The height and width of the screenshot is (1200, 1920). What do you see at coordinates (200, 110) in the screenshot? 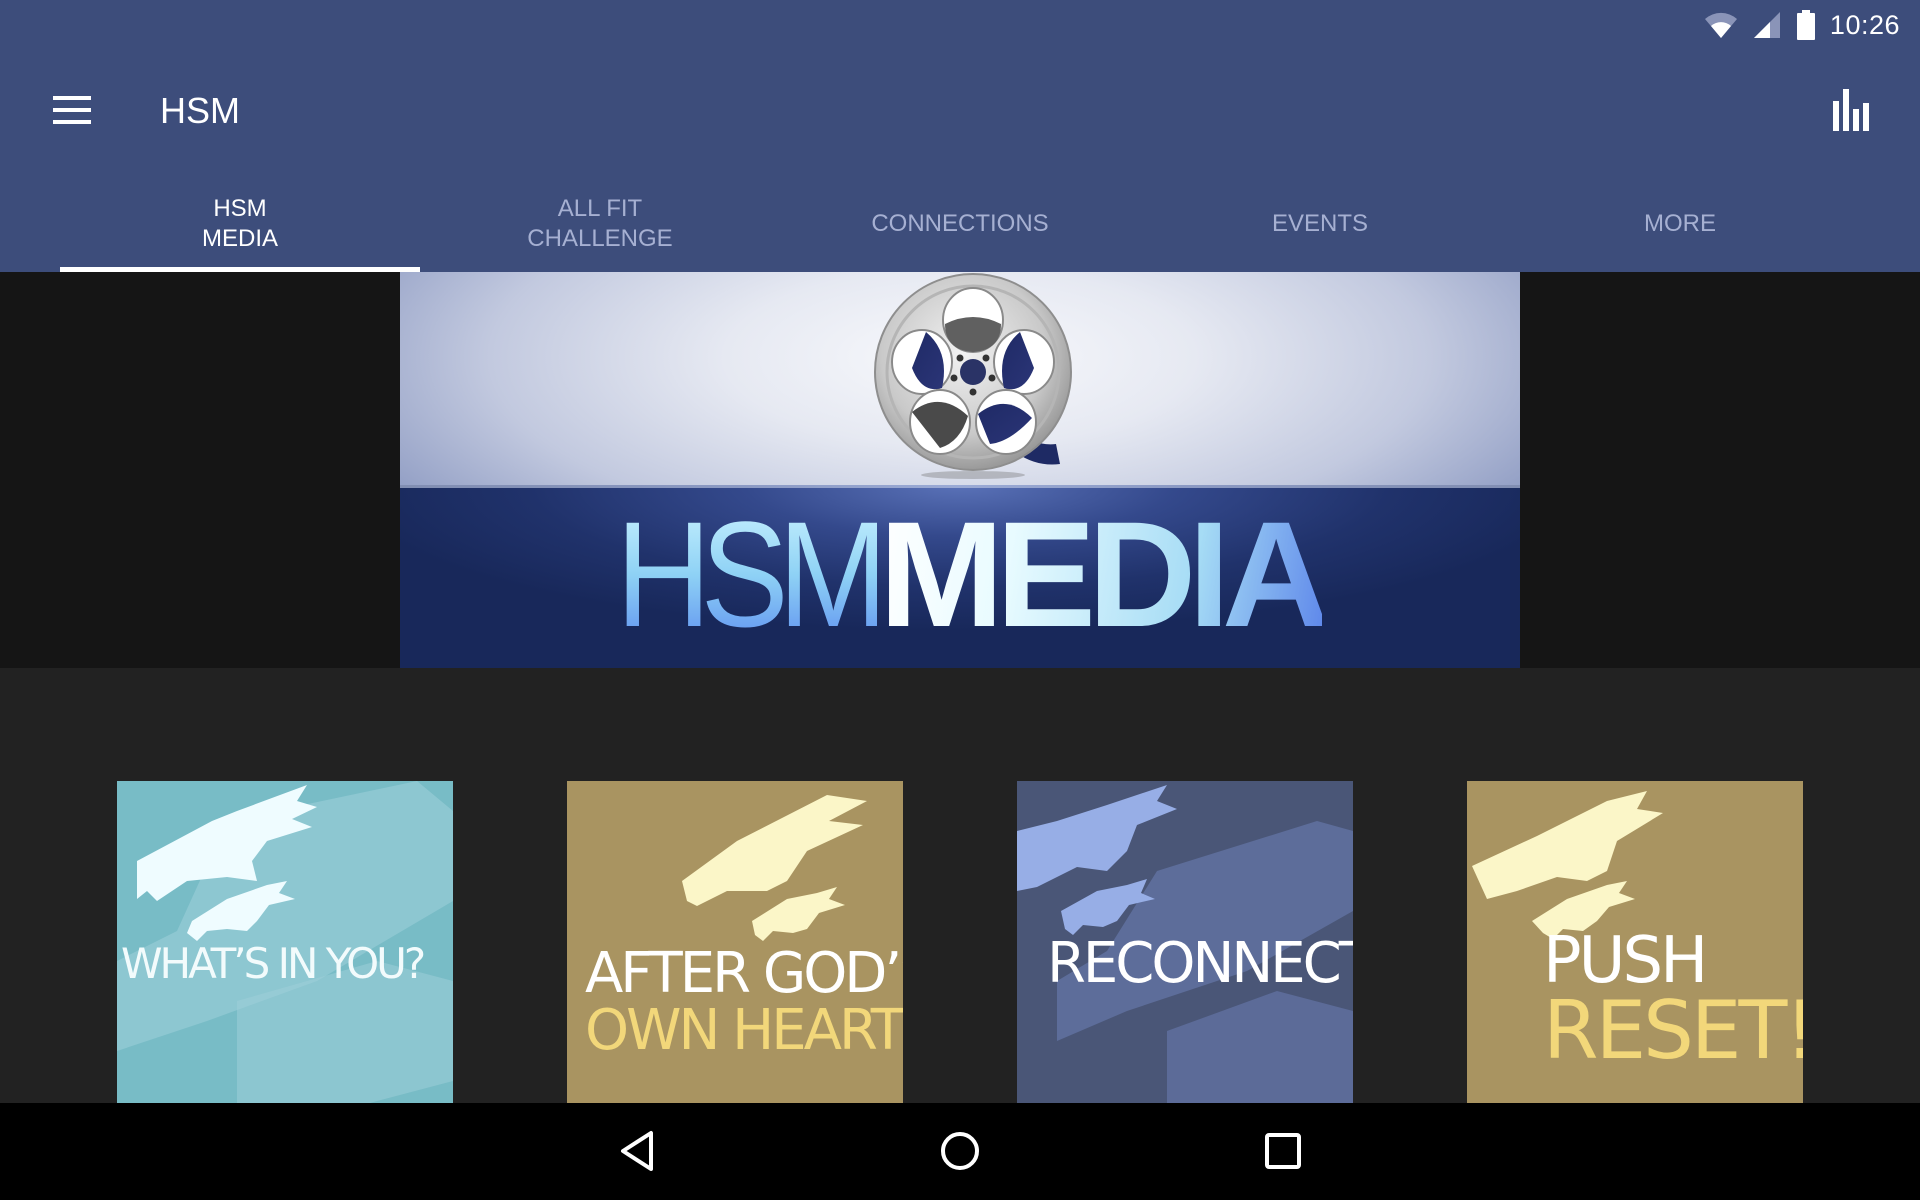
I see `app-title: HSM` at bounding box center [200, 110].